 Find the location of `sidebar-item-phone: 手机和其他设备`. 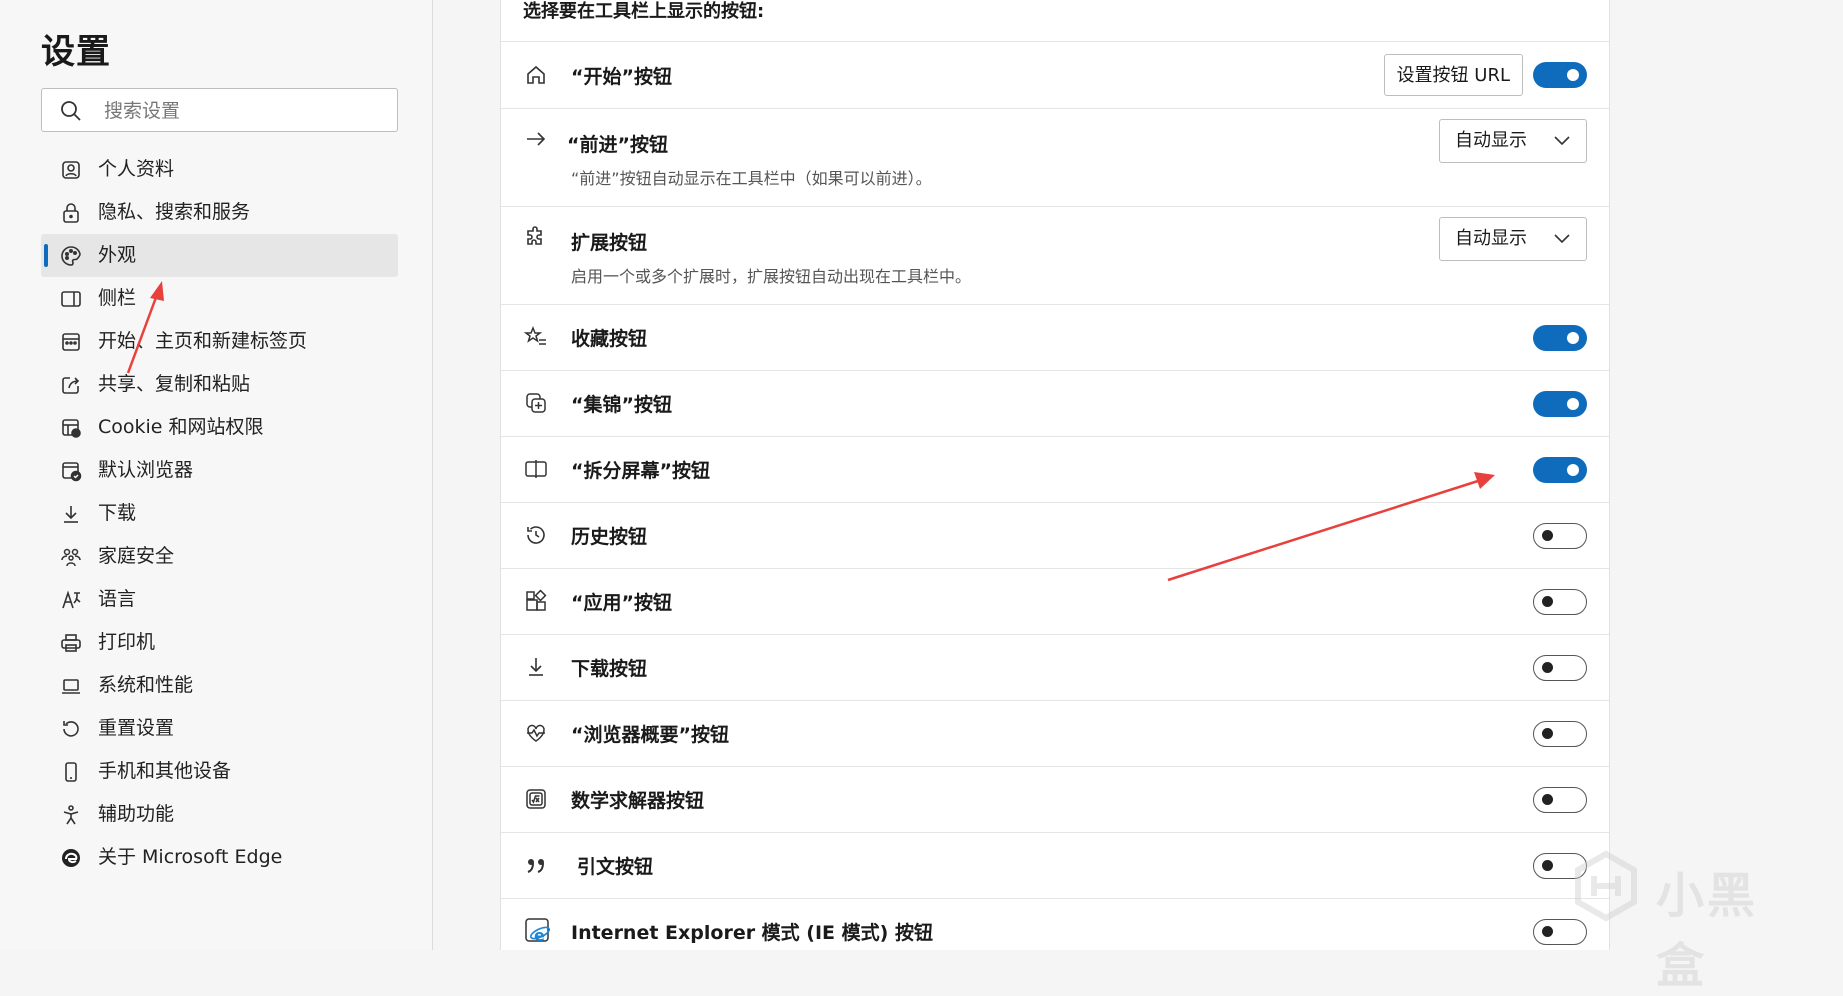

sidebar-item-phone: 手机和其他设备 is located at coordinates (219, 771).